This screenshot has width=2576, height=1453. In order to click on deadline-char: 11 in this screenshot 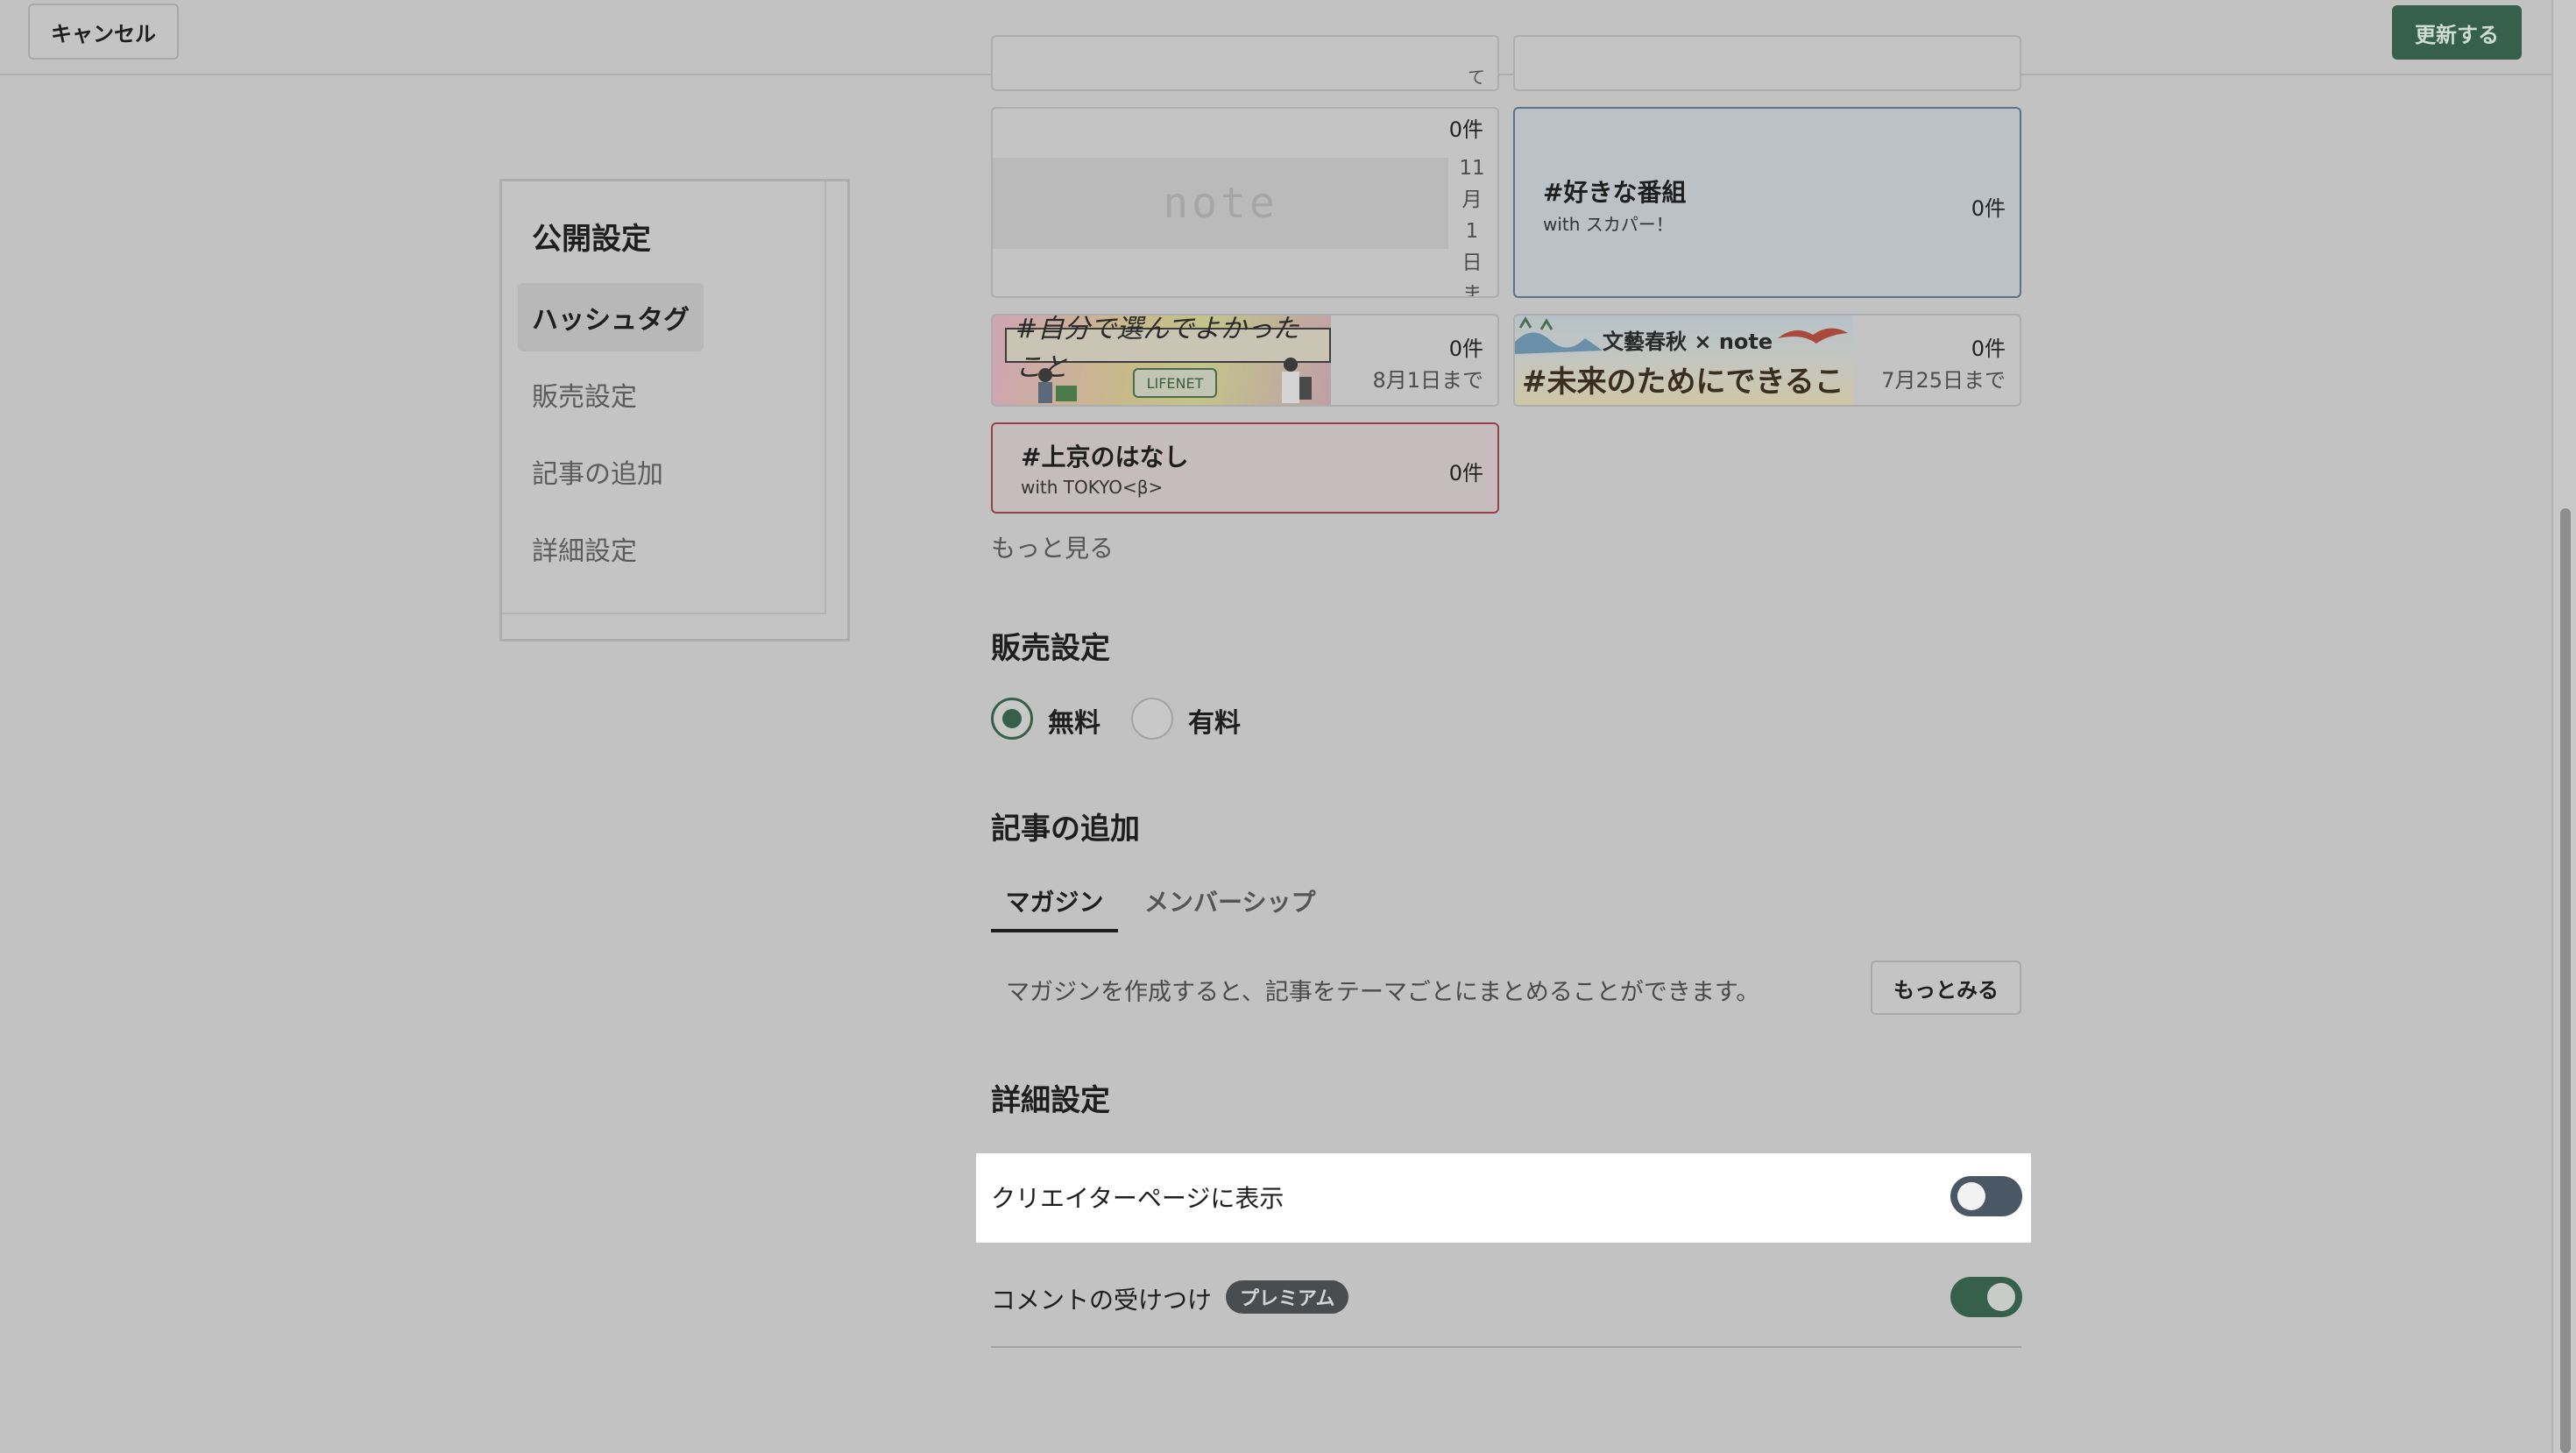, I will do `click(1472, 168)`.